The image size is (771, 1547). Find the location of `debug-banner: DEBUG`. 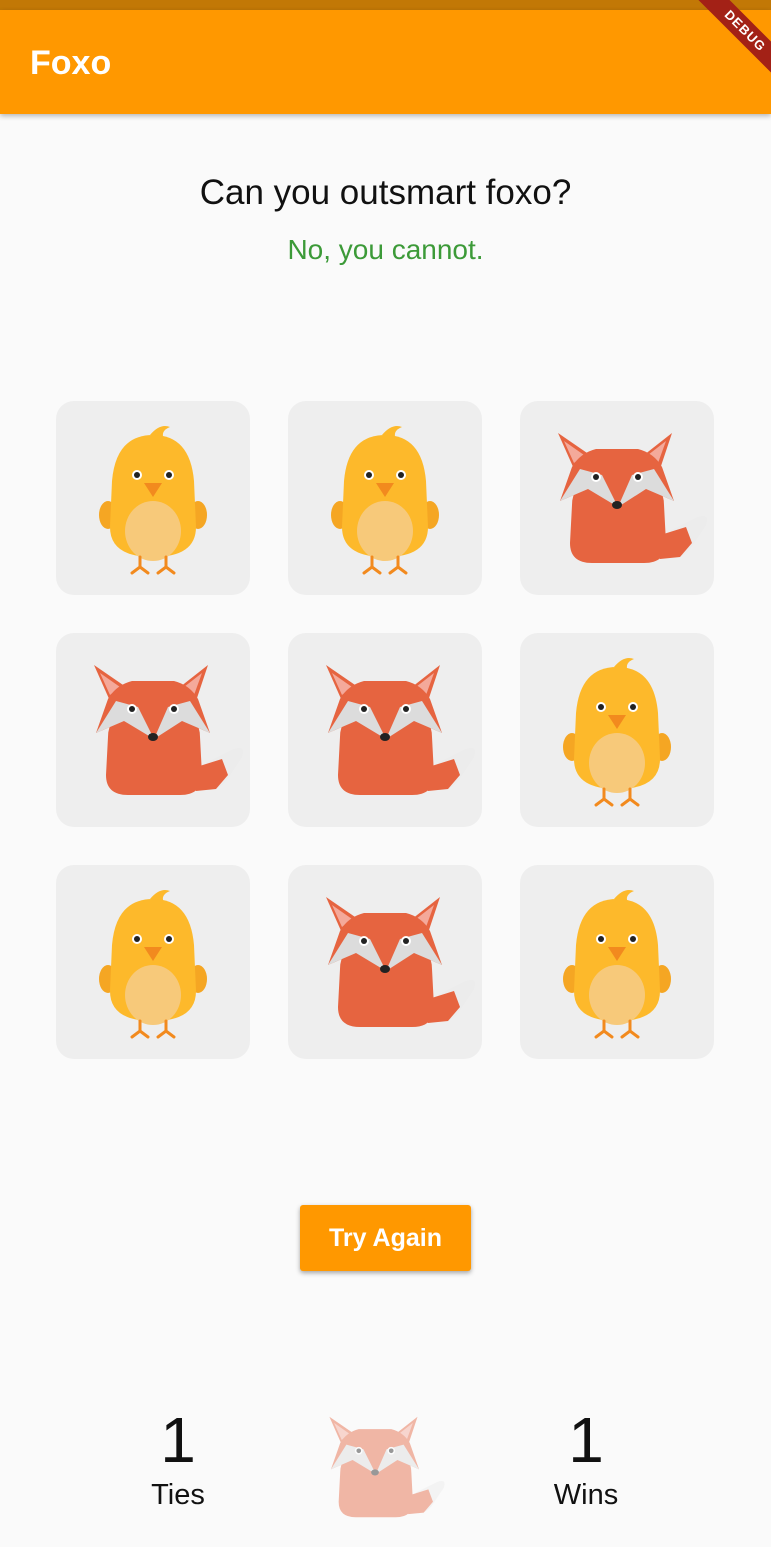

debug-banner: DEBUG is located at coordinates (726, 45).